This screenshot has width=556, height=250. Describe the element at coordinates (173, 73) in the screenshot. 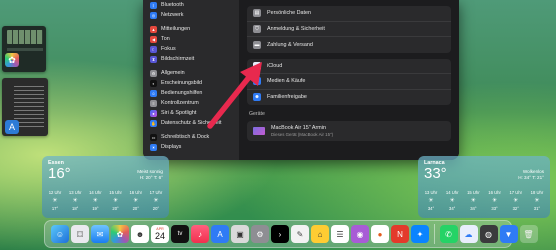

I see `sidebar-item-label: Allgemein` at that location.